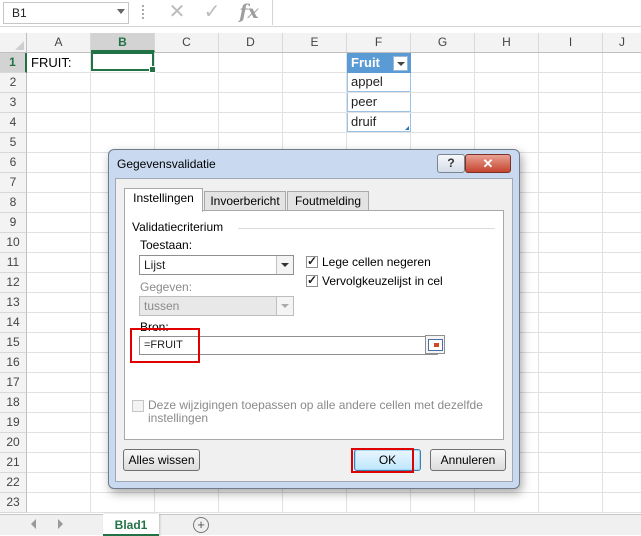 The height and width of the screenshot is (536, 641). I want to click on select-all-corner, so click(13, 42).